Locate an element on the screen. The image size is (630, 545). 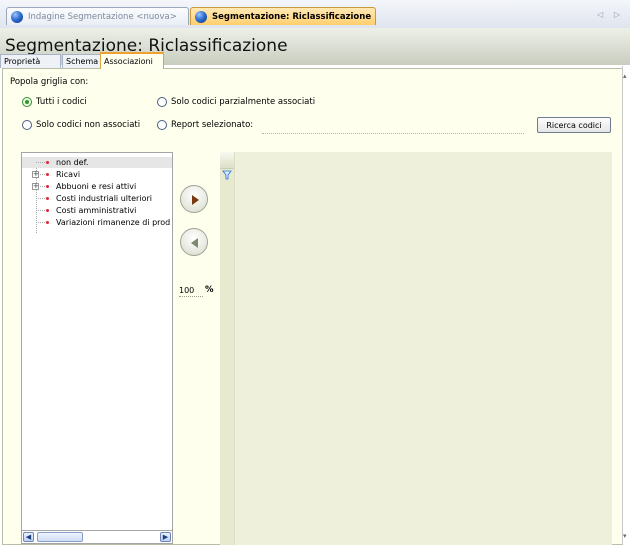
scroll-thumb is located at coordinates (60, 537).